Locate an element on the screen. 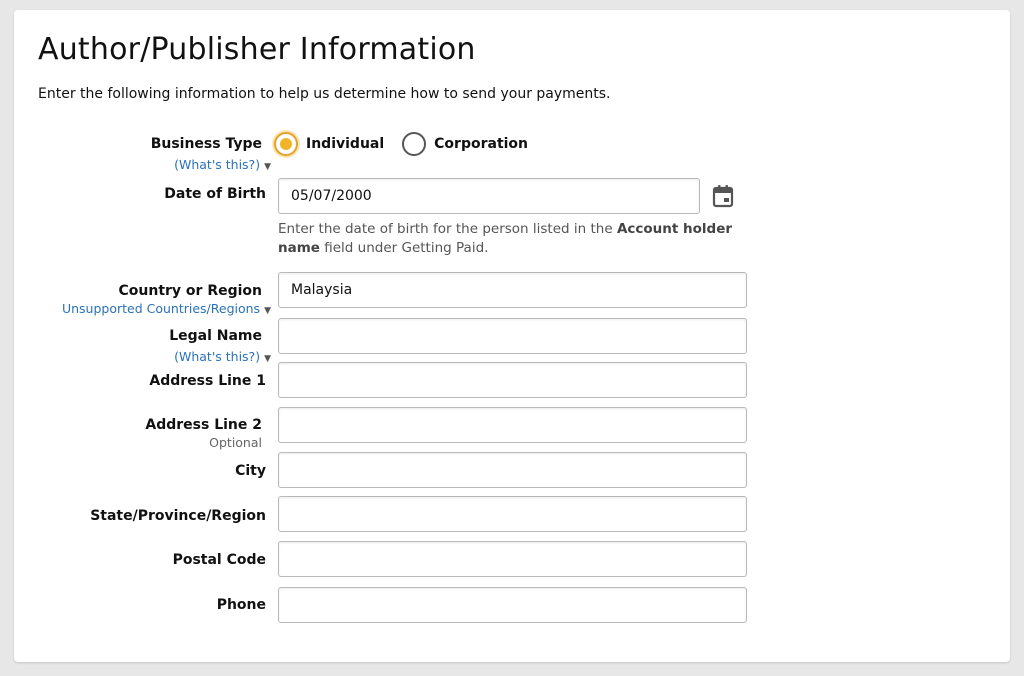  legal-name-label: Legal Name is located at coordinates (215, 336).